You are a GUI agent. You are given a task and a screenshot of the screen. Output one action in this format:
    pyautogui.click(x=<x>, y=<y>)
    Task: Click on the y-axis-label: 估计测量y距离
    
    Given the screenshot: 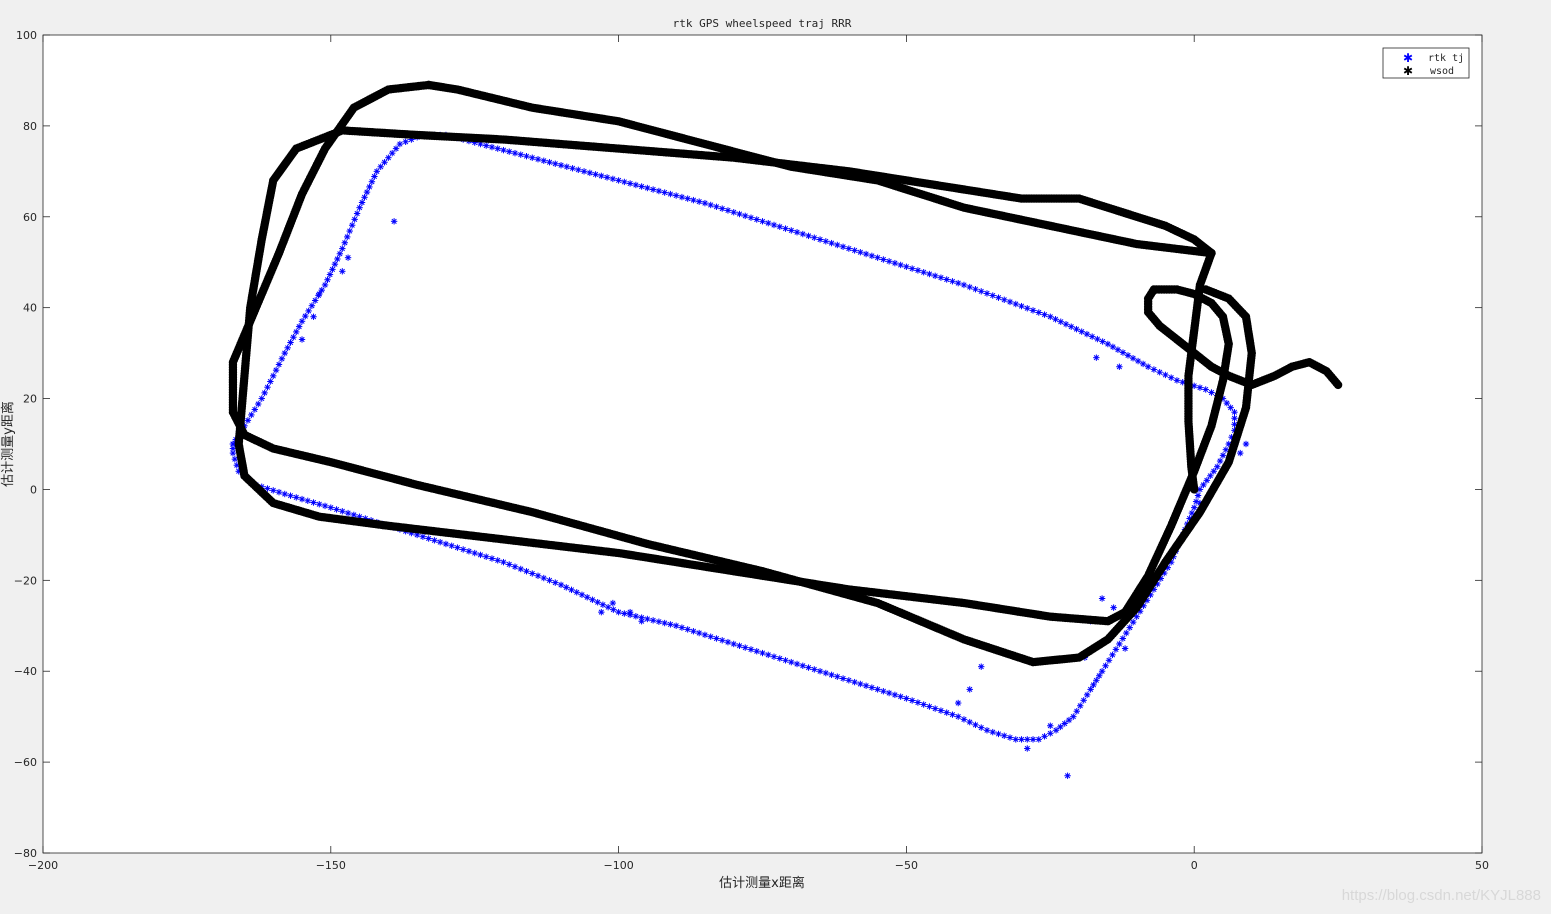 What is the action you would take?
    pyautogui.click(x=8, y=444)
    